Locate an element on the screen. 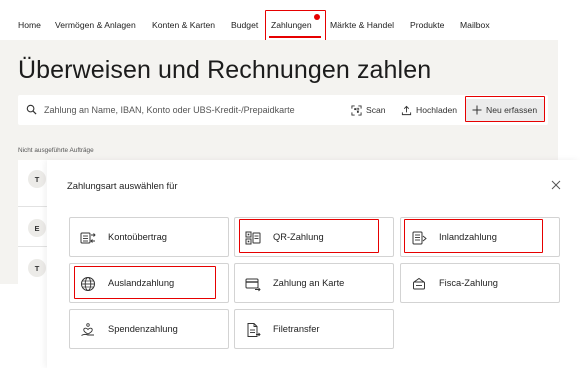 This screenshot has width=580, height=368. option-label: Zahlung an Karte is located at coordinates (309, 283).